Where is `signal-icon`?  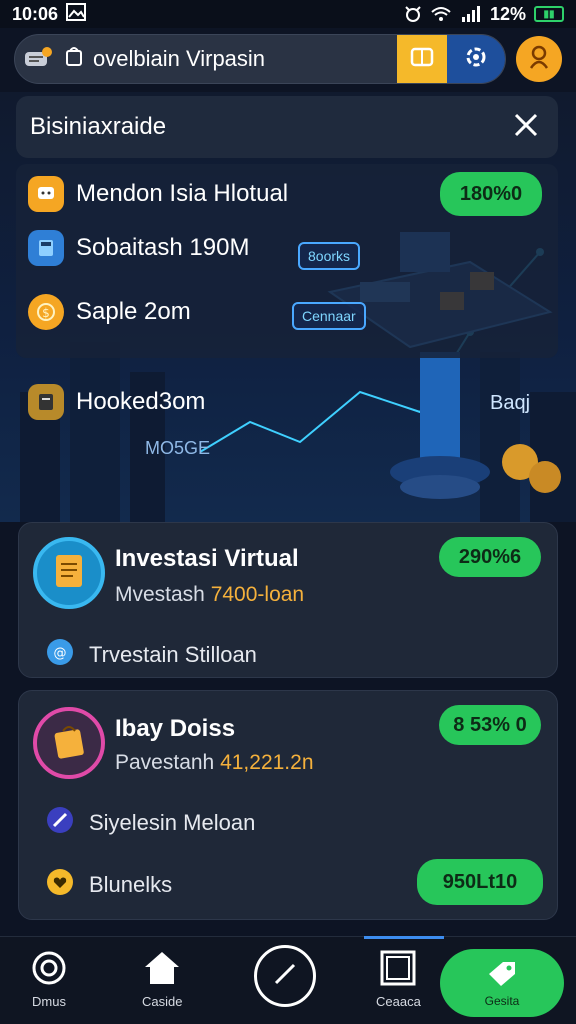
signal-icon is located at coordinates (471, 14).